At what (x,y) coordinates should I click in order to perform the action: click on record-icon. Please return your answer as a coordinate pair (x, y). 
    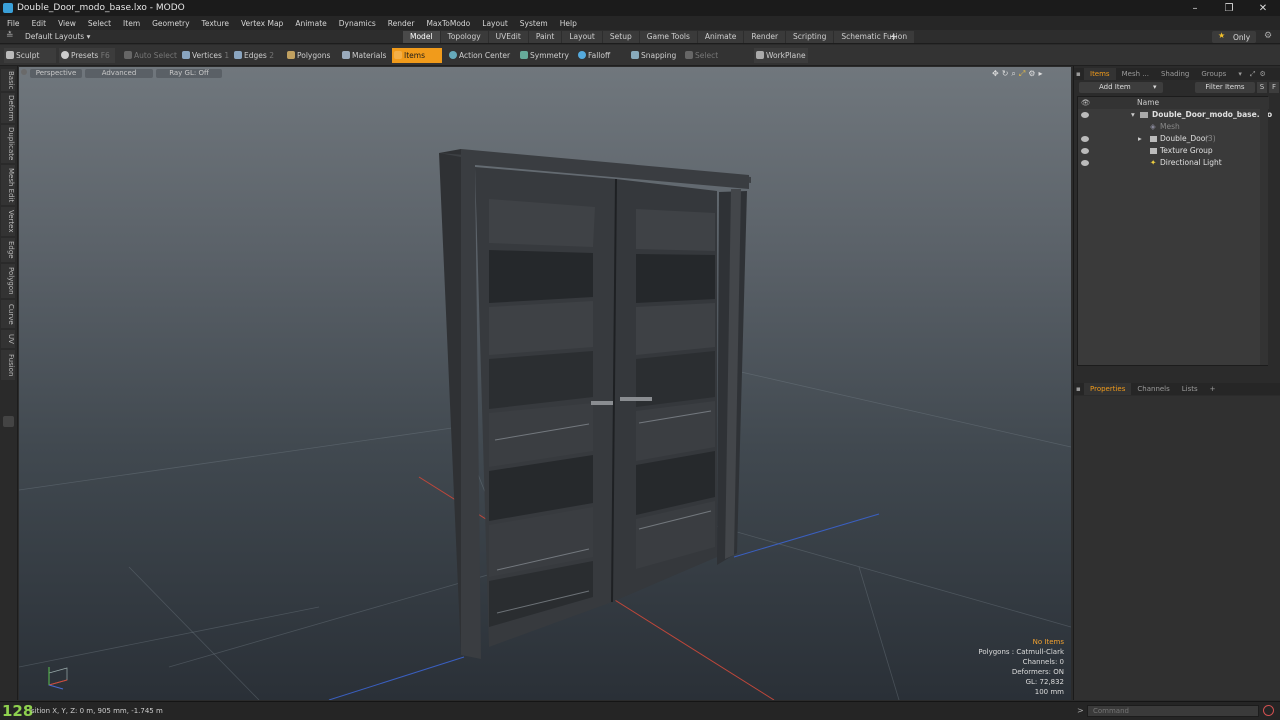
    Looking at the image, I should click on (1268, 710).